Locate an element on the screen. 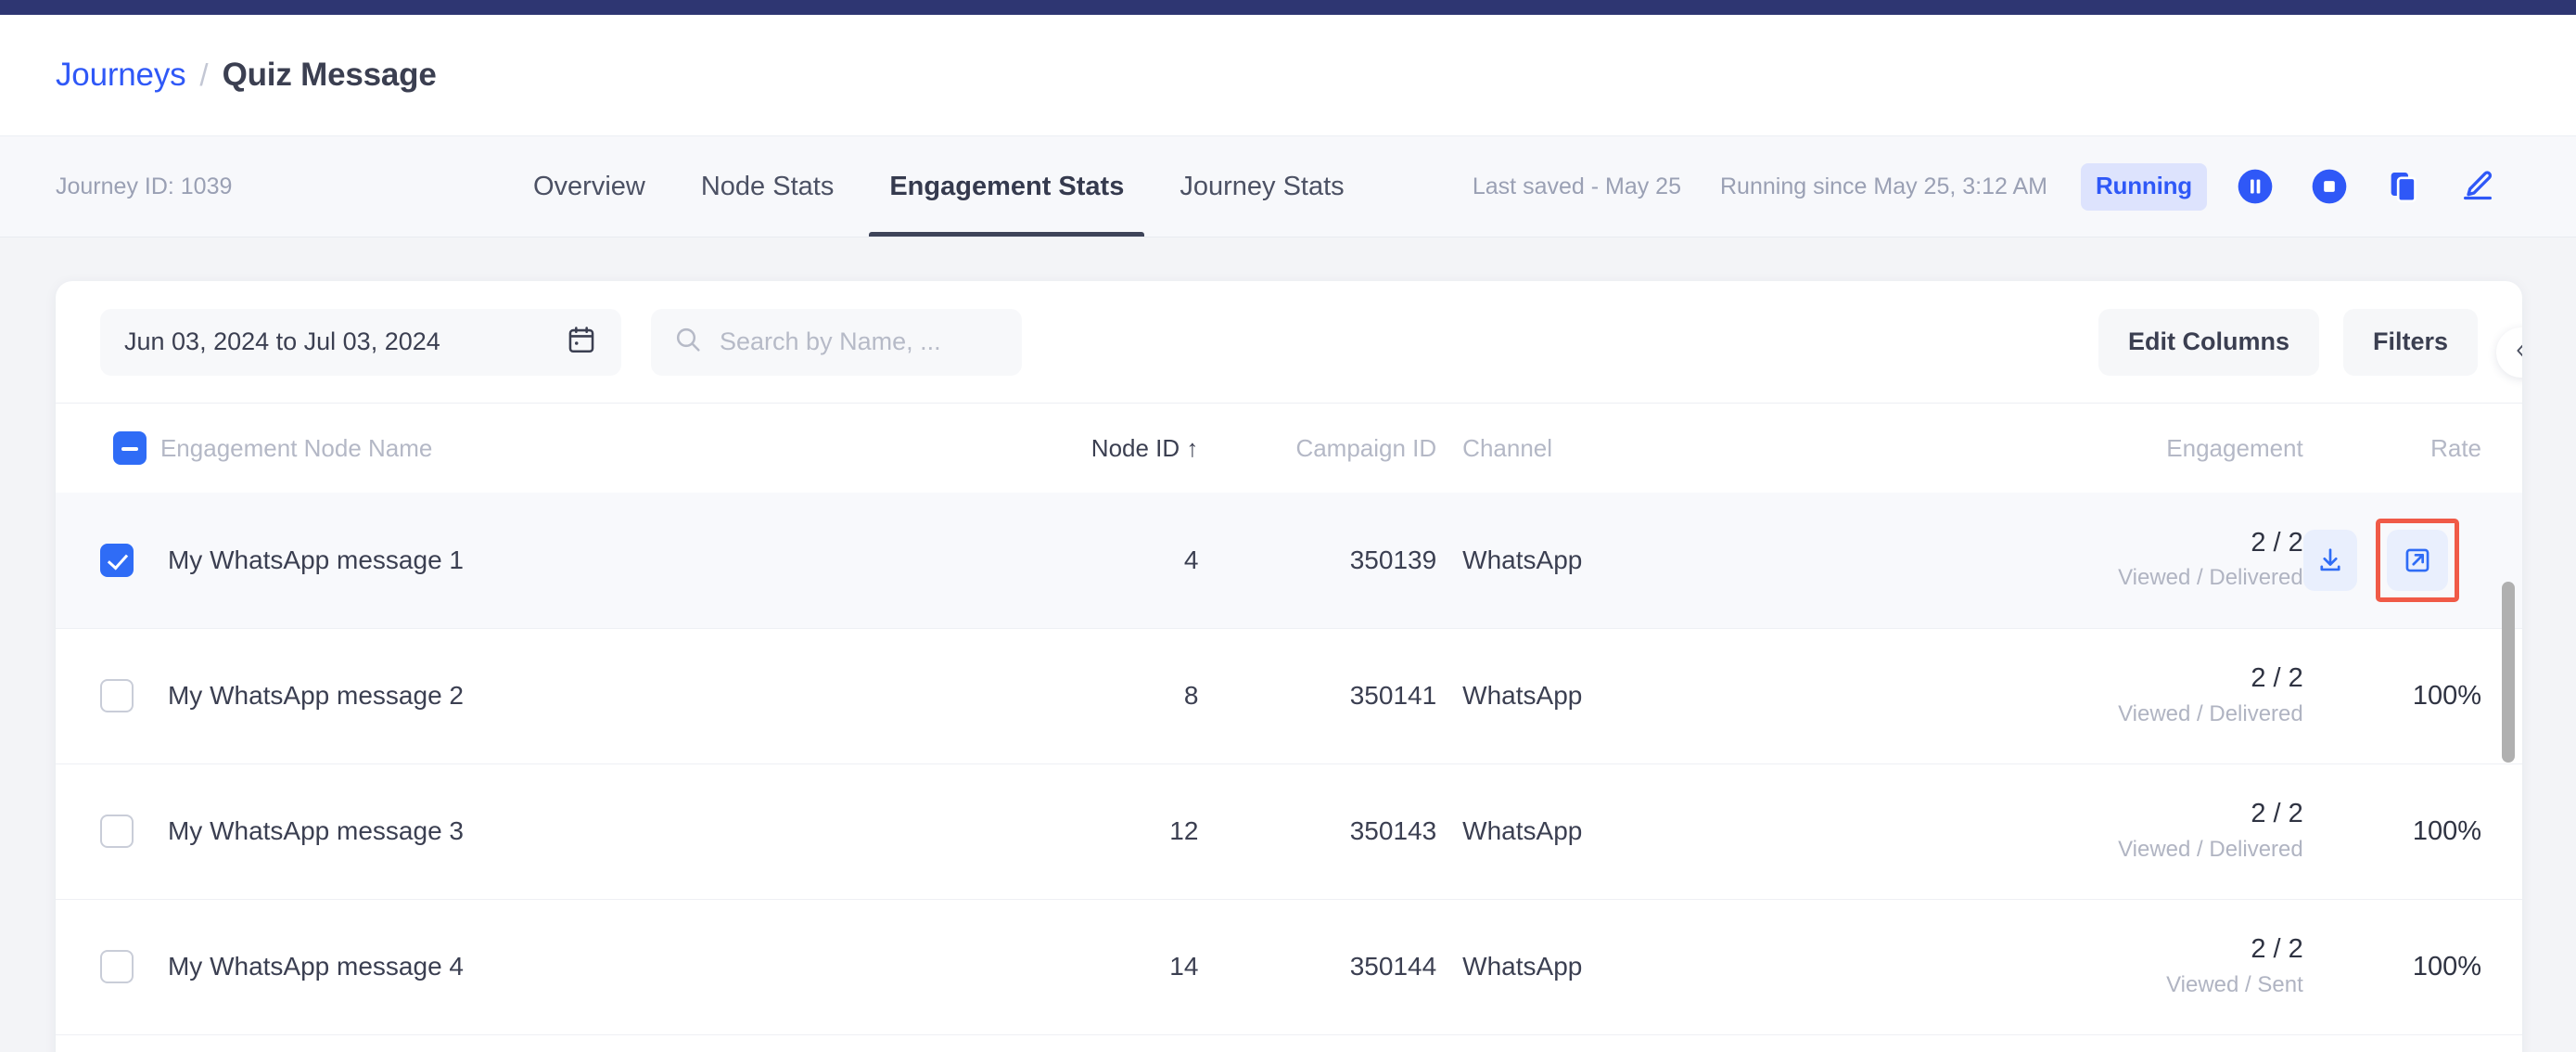  tab-journey-stats: Journey Stats is located at coordinates (1261, 186).